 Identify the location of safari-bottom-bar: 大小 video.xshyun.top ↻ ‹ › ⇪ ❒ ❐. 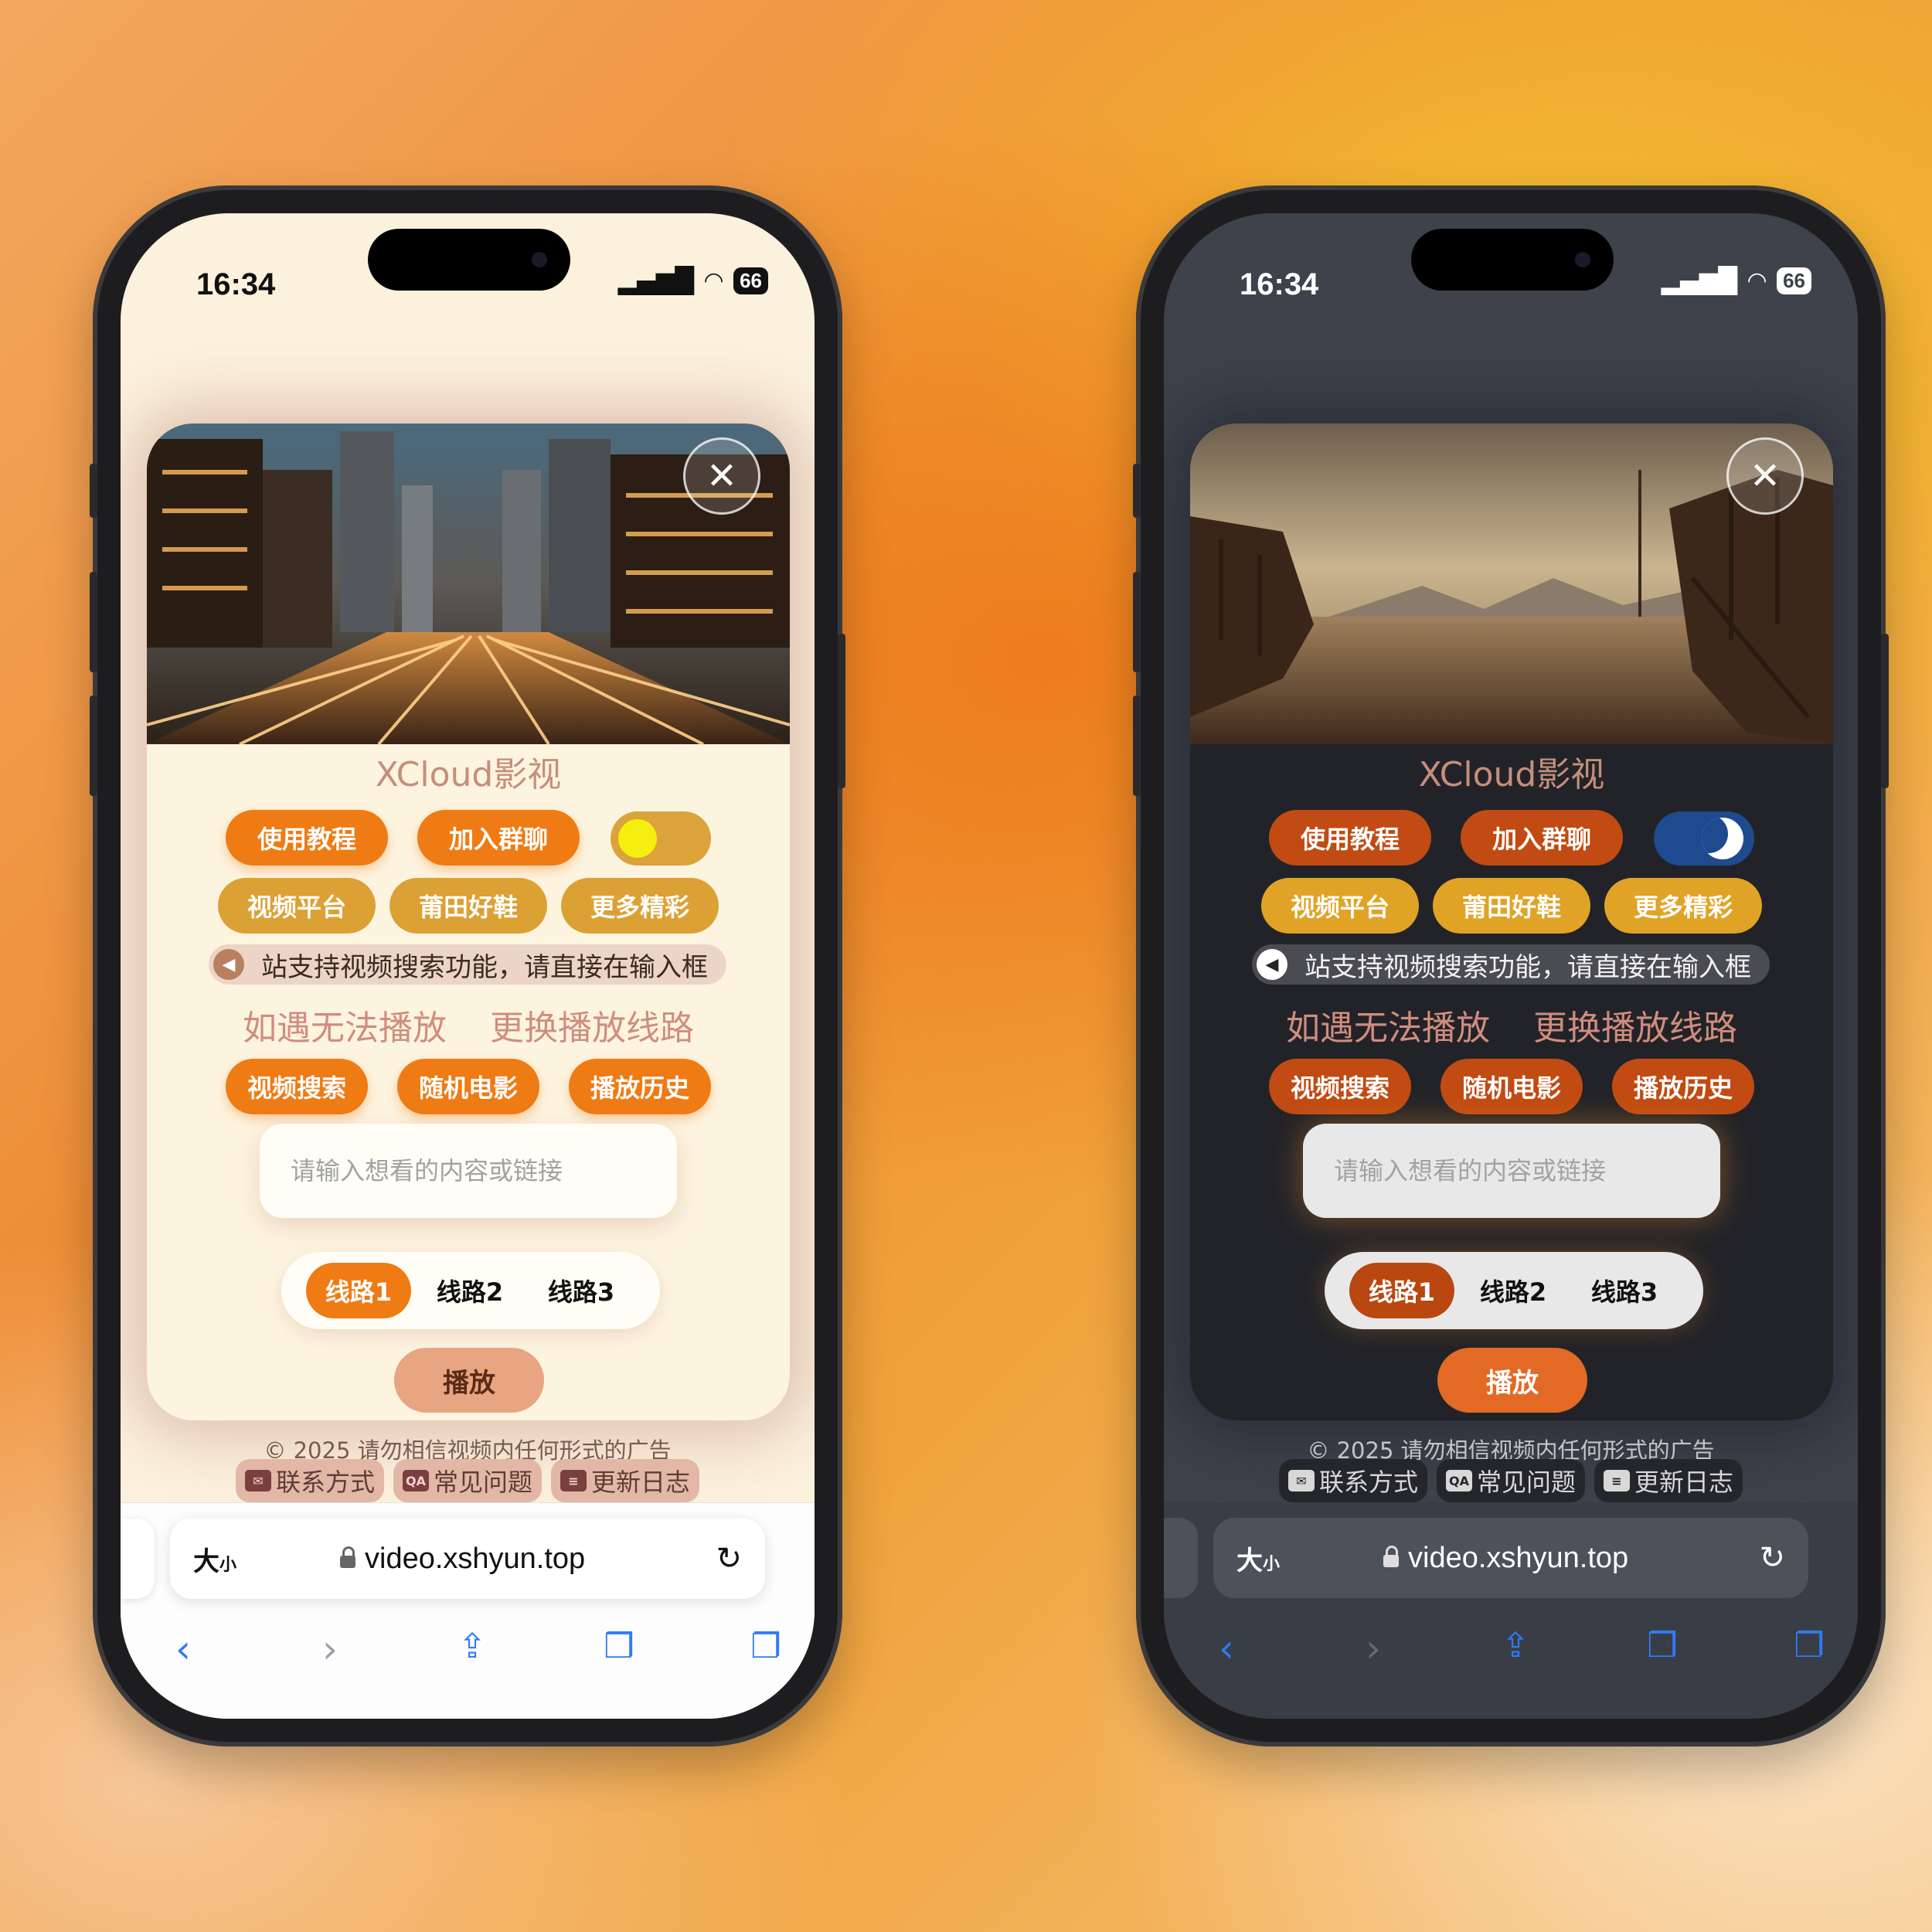
(468, 1611).